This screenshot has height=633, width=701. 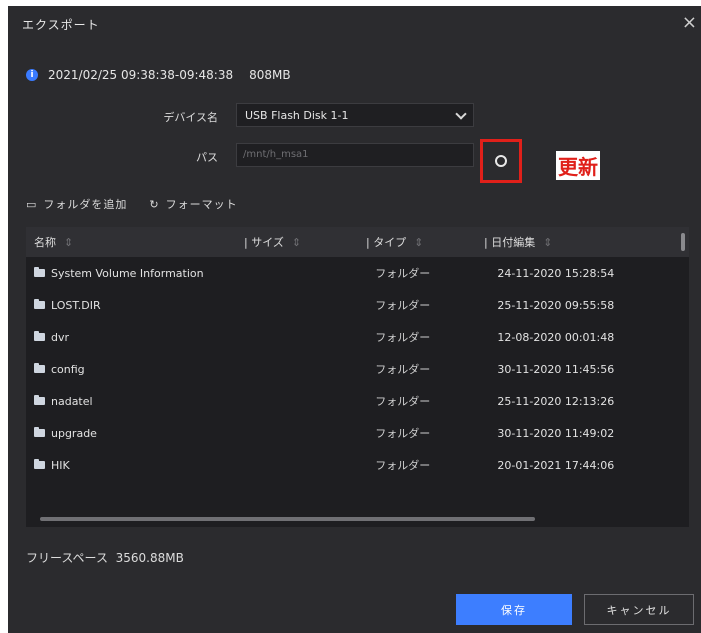 I want to click on file-toolbar: ▭ フォルダを追加 ↻ フォーマット, so click(x=132, y=204).